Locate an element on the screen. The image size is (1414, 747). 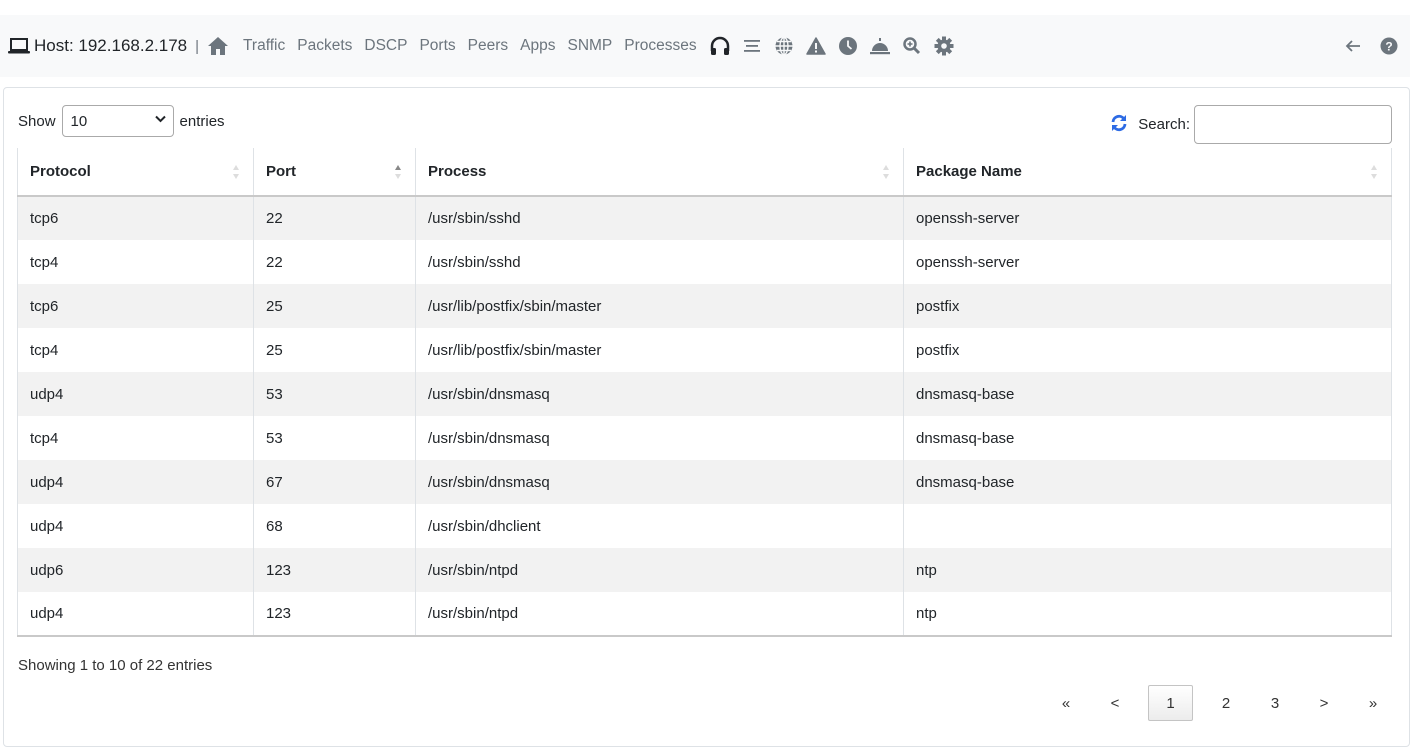
clock-icon is located at coordinates (848, 46).